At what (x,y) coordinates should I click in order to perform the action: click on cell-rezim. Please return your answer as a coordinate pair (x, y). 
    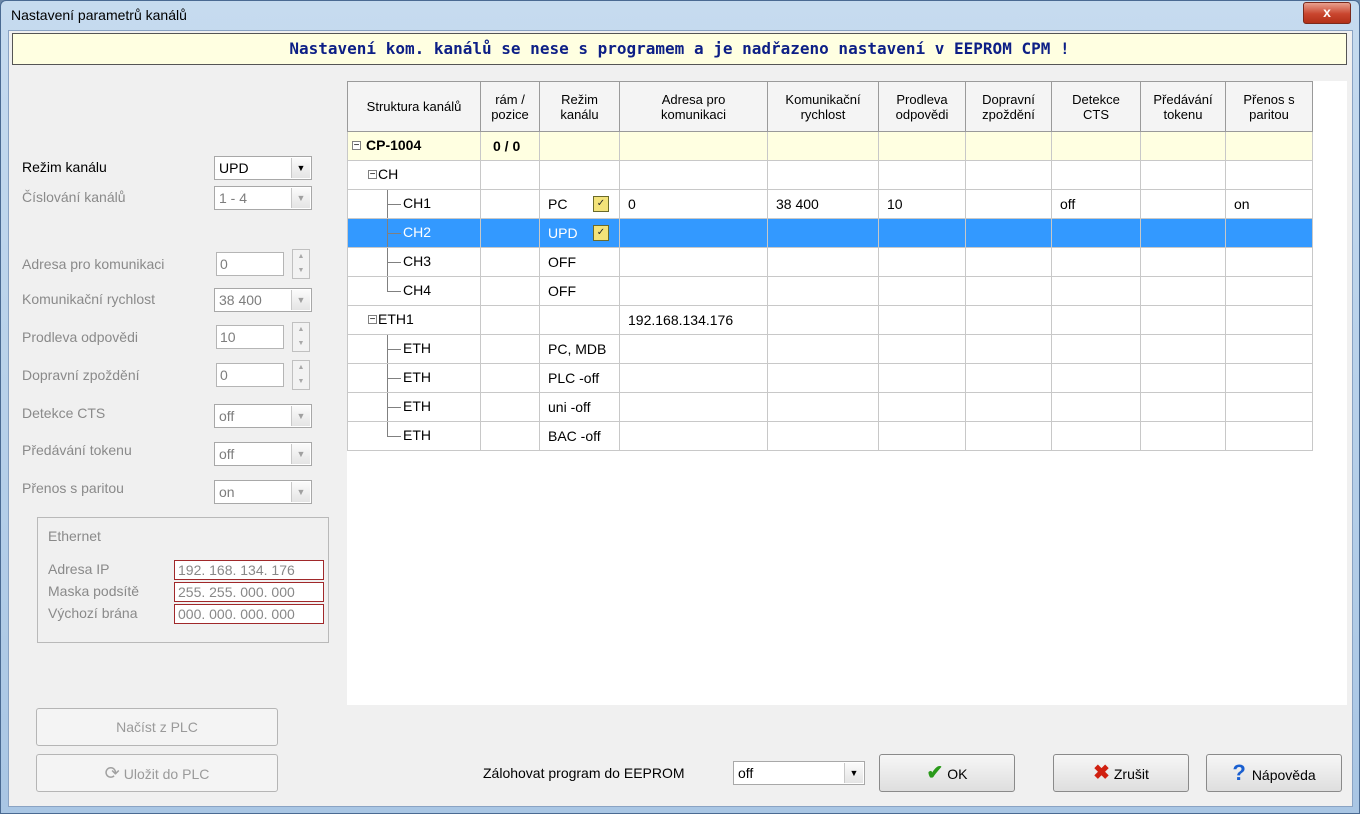
    Looking at the image, I should click on (579, 320).